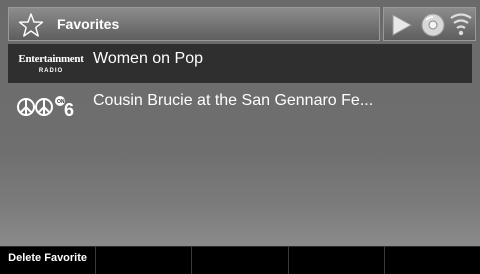 The image size is (480, 274). I want to click on delete-favorite-button: Delete Favorite, so click(48, 260).